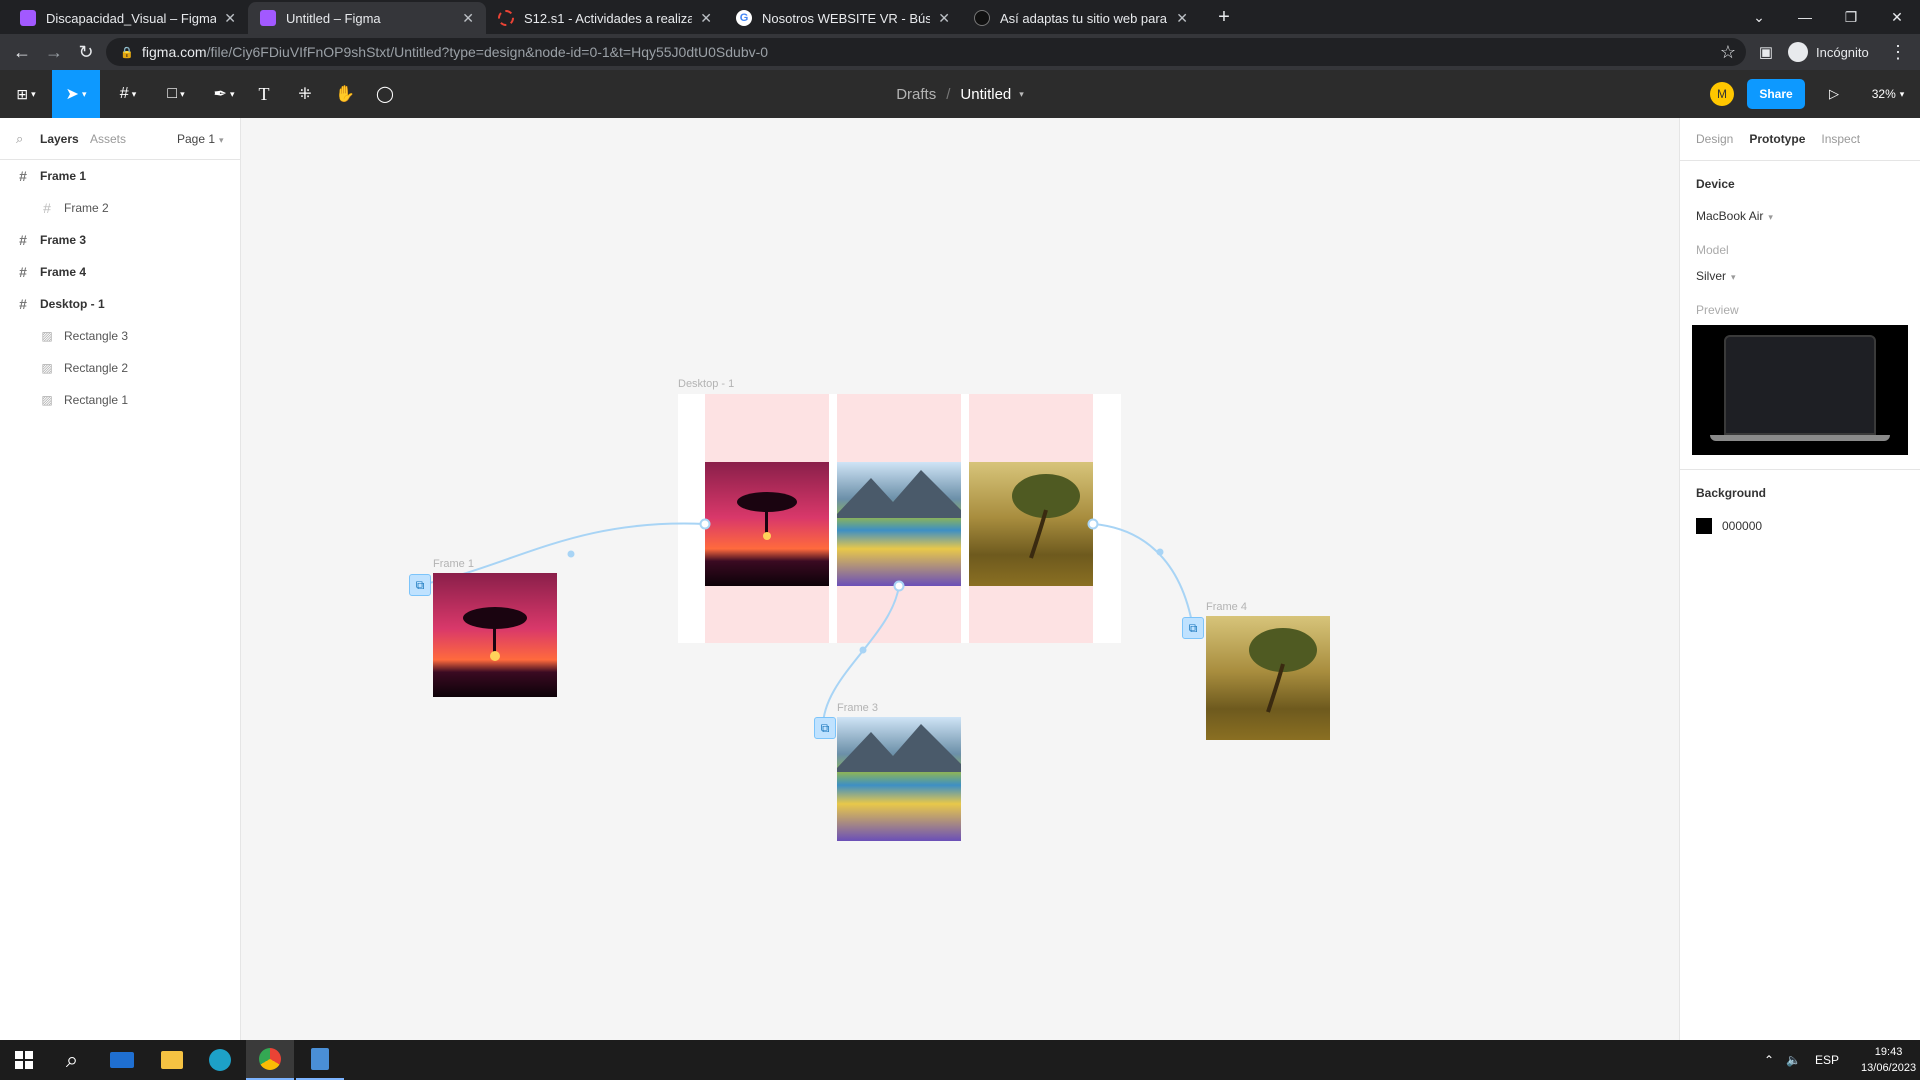  What do you see at coordinates (1776, 94) in the screenshot?
I see `share-button: Share` at bounding box center [1776, 94].